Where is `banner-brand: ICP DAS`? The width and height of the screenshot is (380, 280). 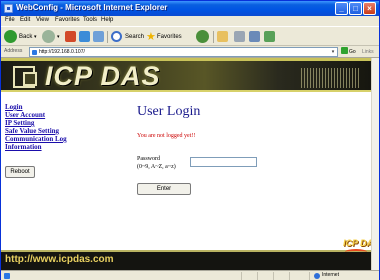
banner-brand: ICP DAS is located at coordinates (103, 76).